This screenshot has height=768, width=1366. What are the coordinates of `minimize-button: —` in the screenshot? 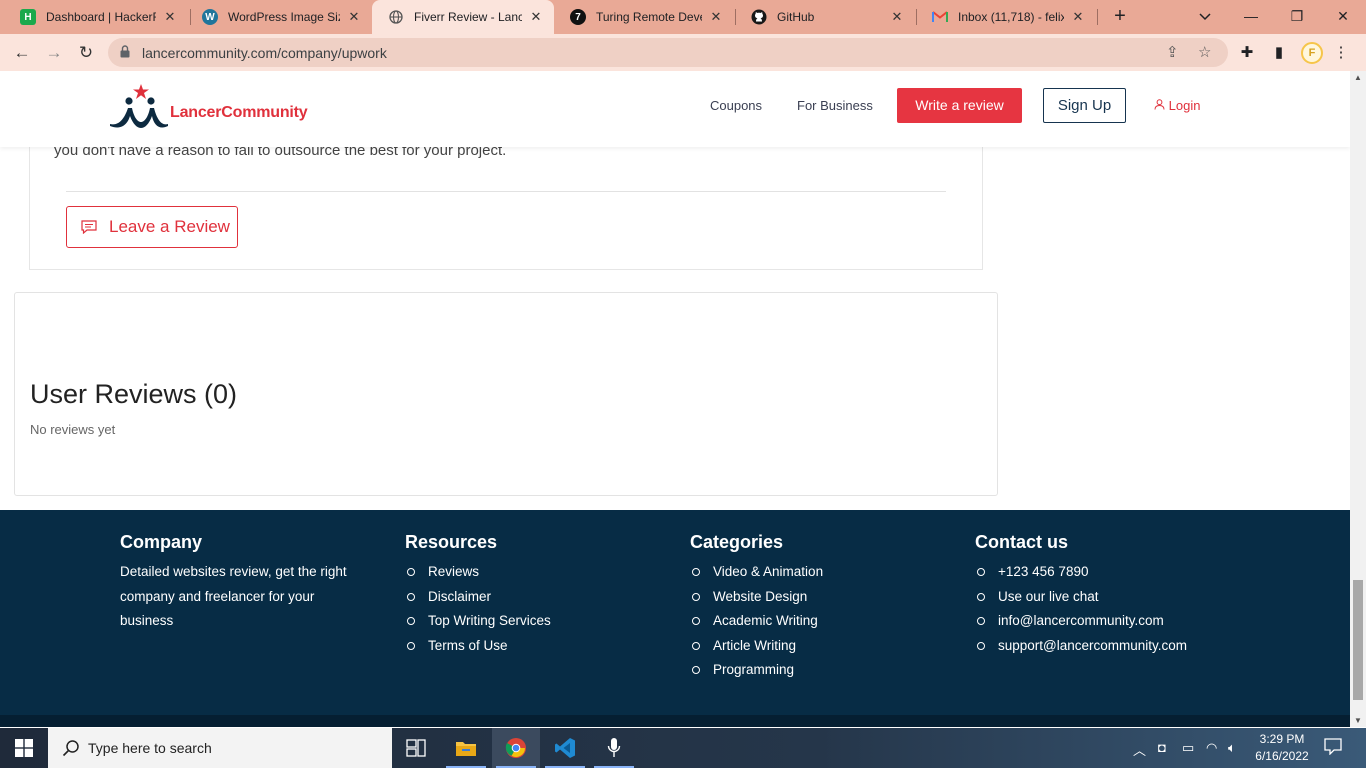 It's located at (1251, 17).